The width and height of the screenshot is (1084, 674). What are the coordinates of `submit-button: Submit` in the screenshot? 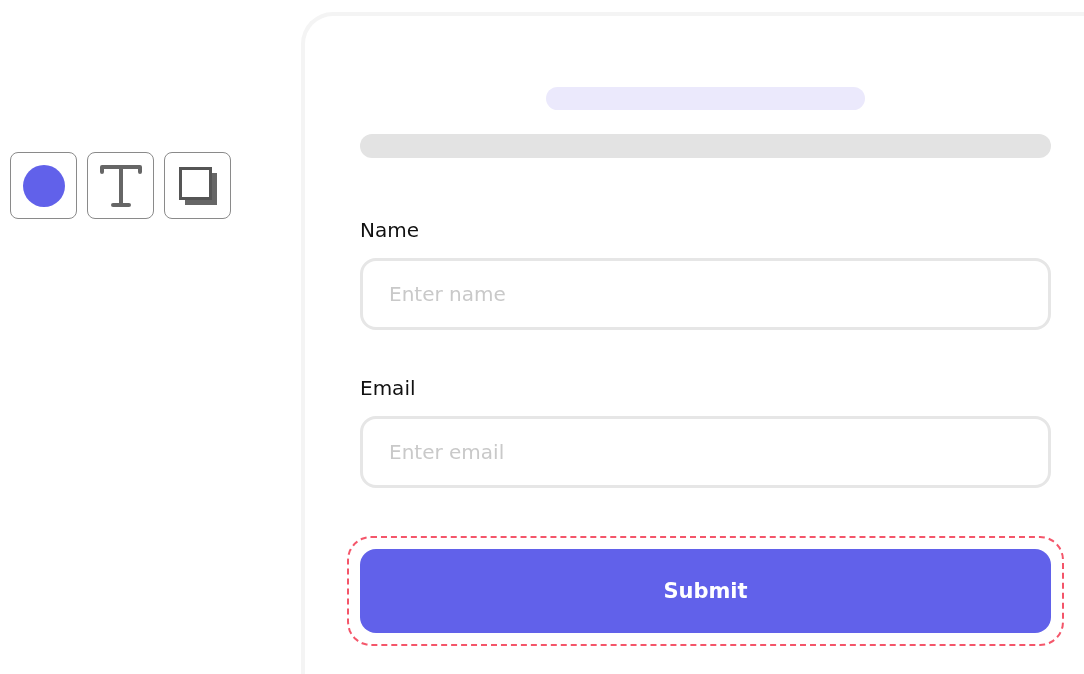 It's located at (705, 591).